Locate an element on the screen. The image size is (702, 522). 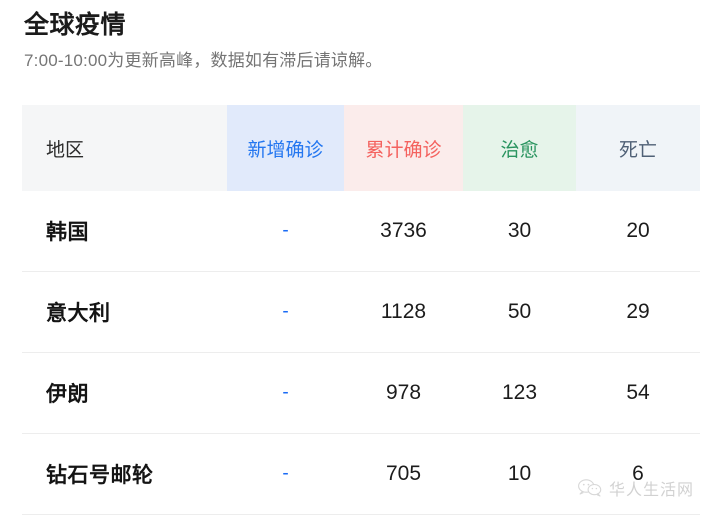
column-header-region: 地区 is located at coordinates (124, 148).